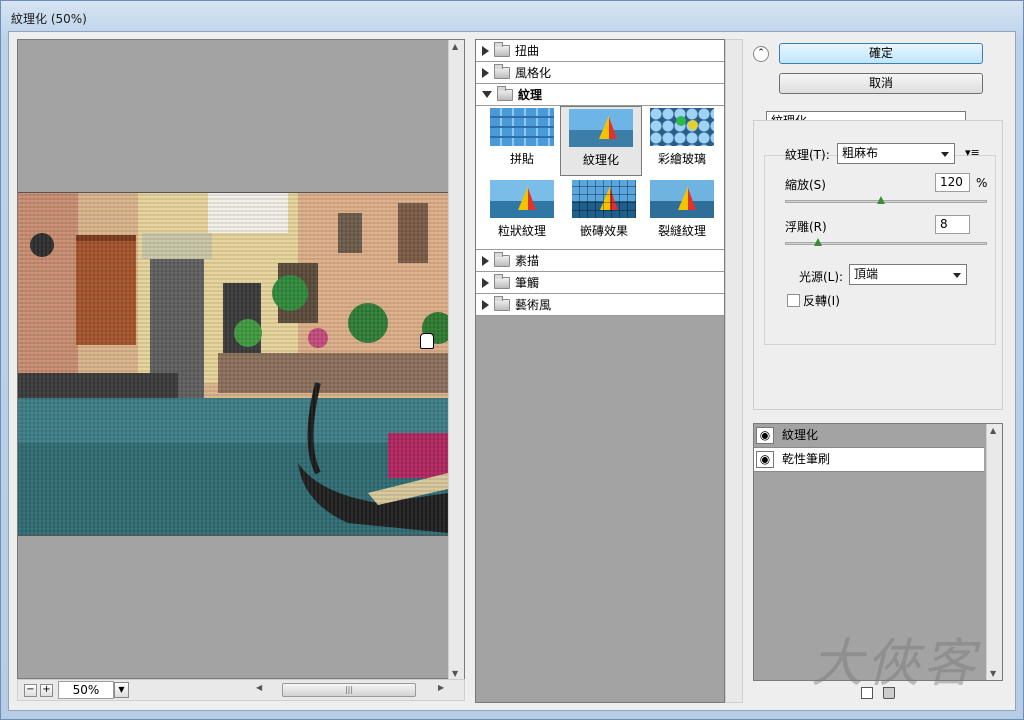 This screenshot has width=1024, height=720. I want to click on filter-stained-glass: 彩繪玻璃, so click(683, 141).